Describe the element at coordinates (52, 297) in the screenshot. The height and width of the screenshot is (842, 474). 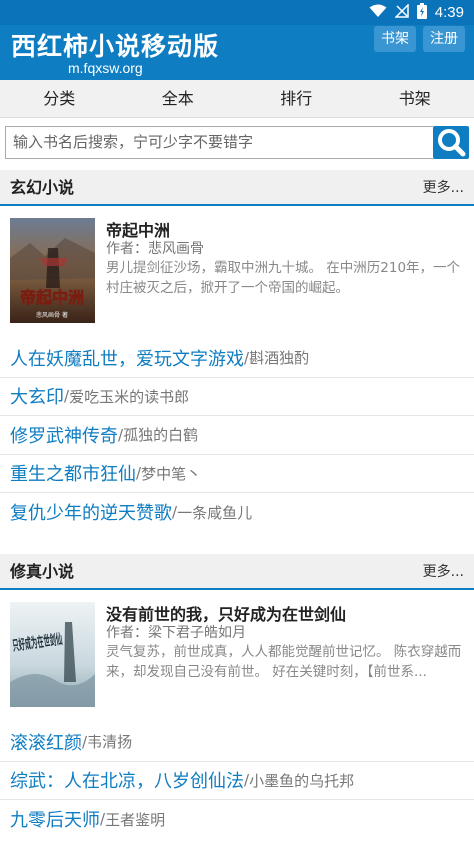
I see `cover-title: 帝起中洲` at that location.